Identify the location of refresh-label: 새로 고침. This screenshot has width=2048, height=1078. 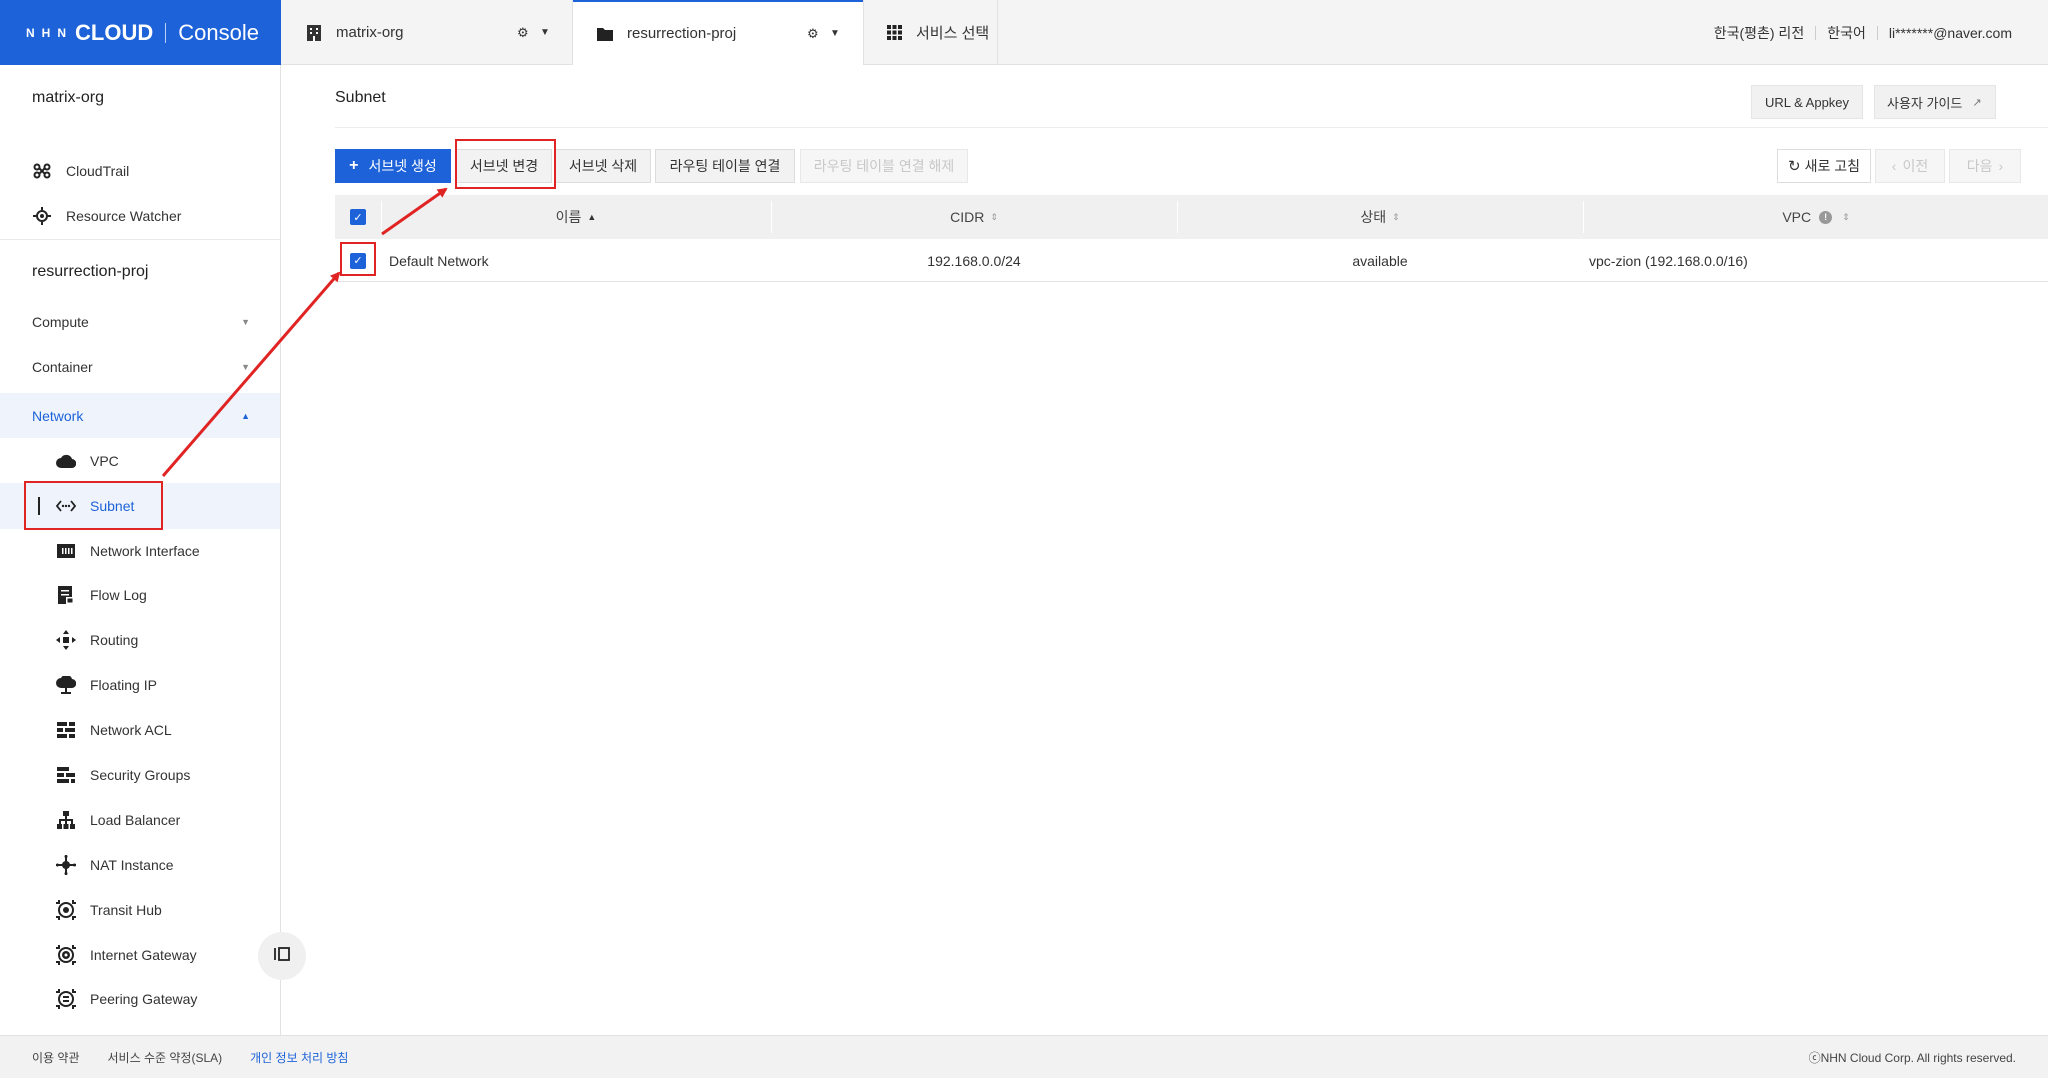
(1832, 166).